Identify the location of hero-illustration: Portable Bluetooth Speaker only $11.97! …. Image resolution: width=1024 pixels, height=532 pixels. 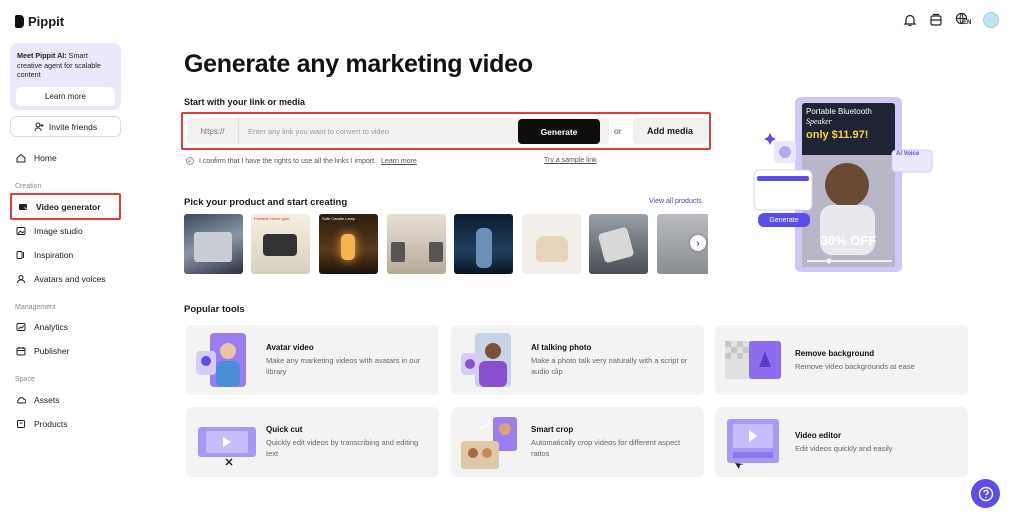
(843, 185).